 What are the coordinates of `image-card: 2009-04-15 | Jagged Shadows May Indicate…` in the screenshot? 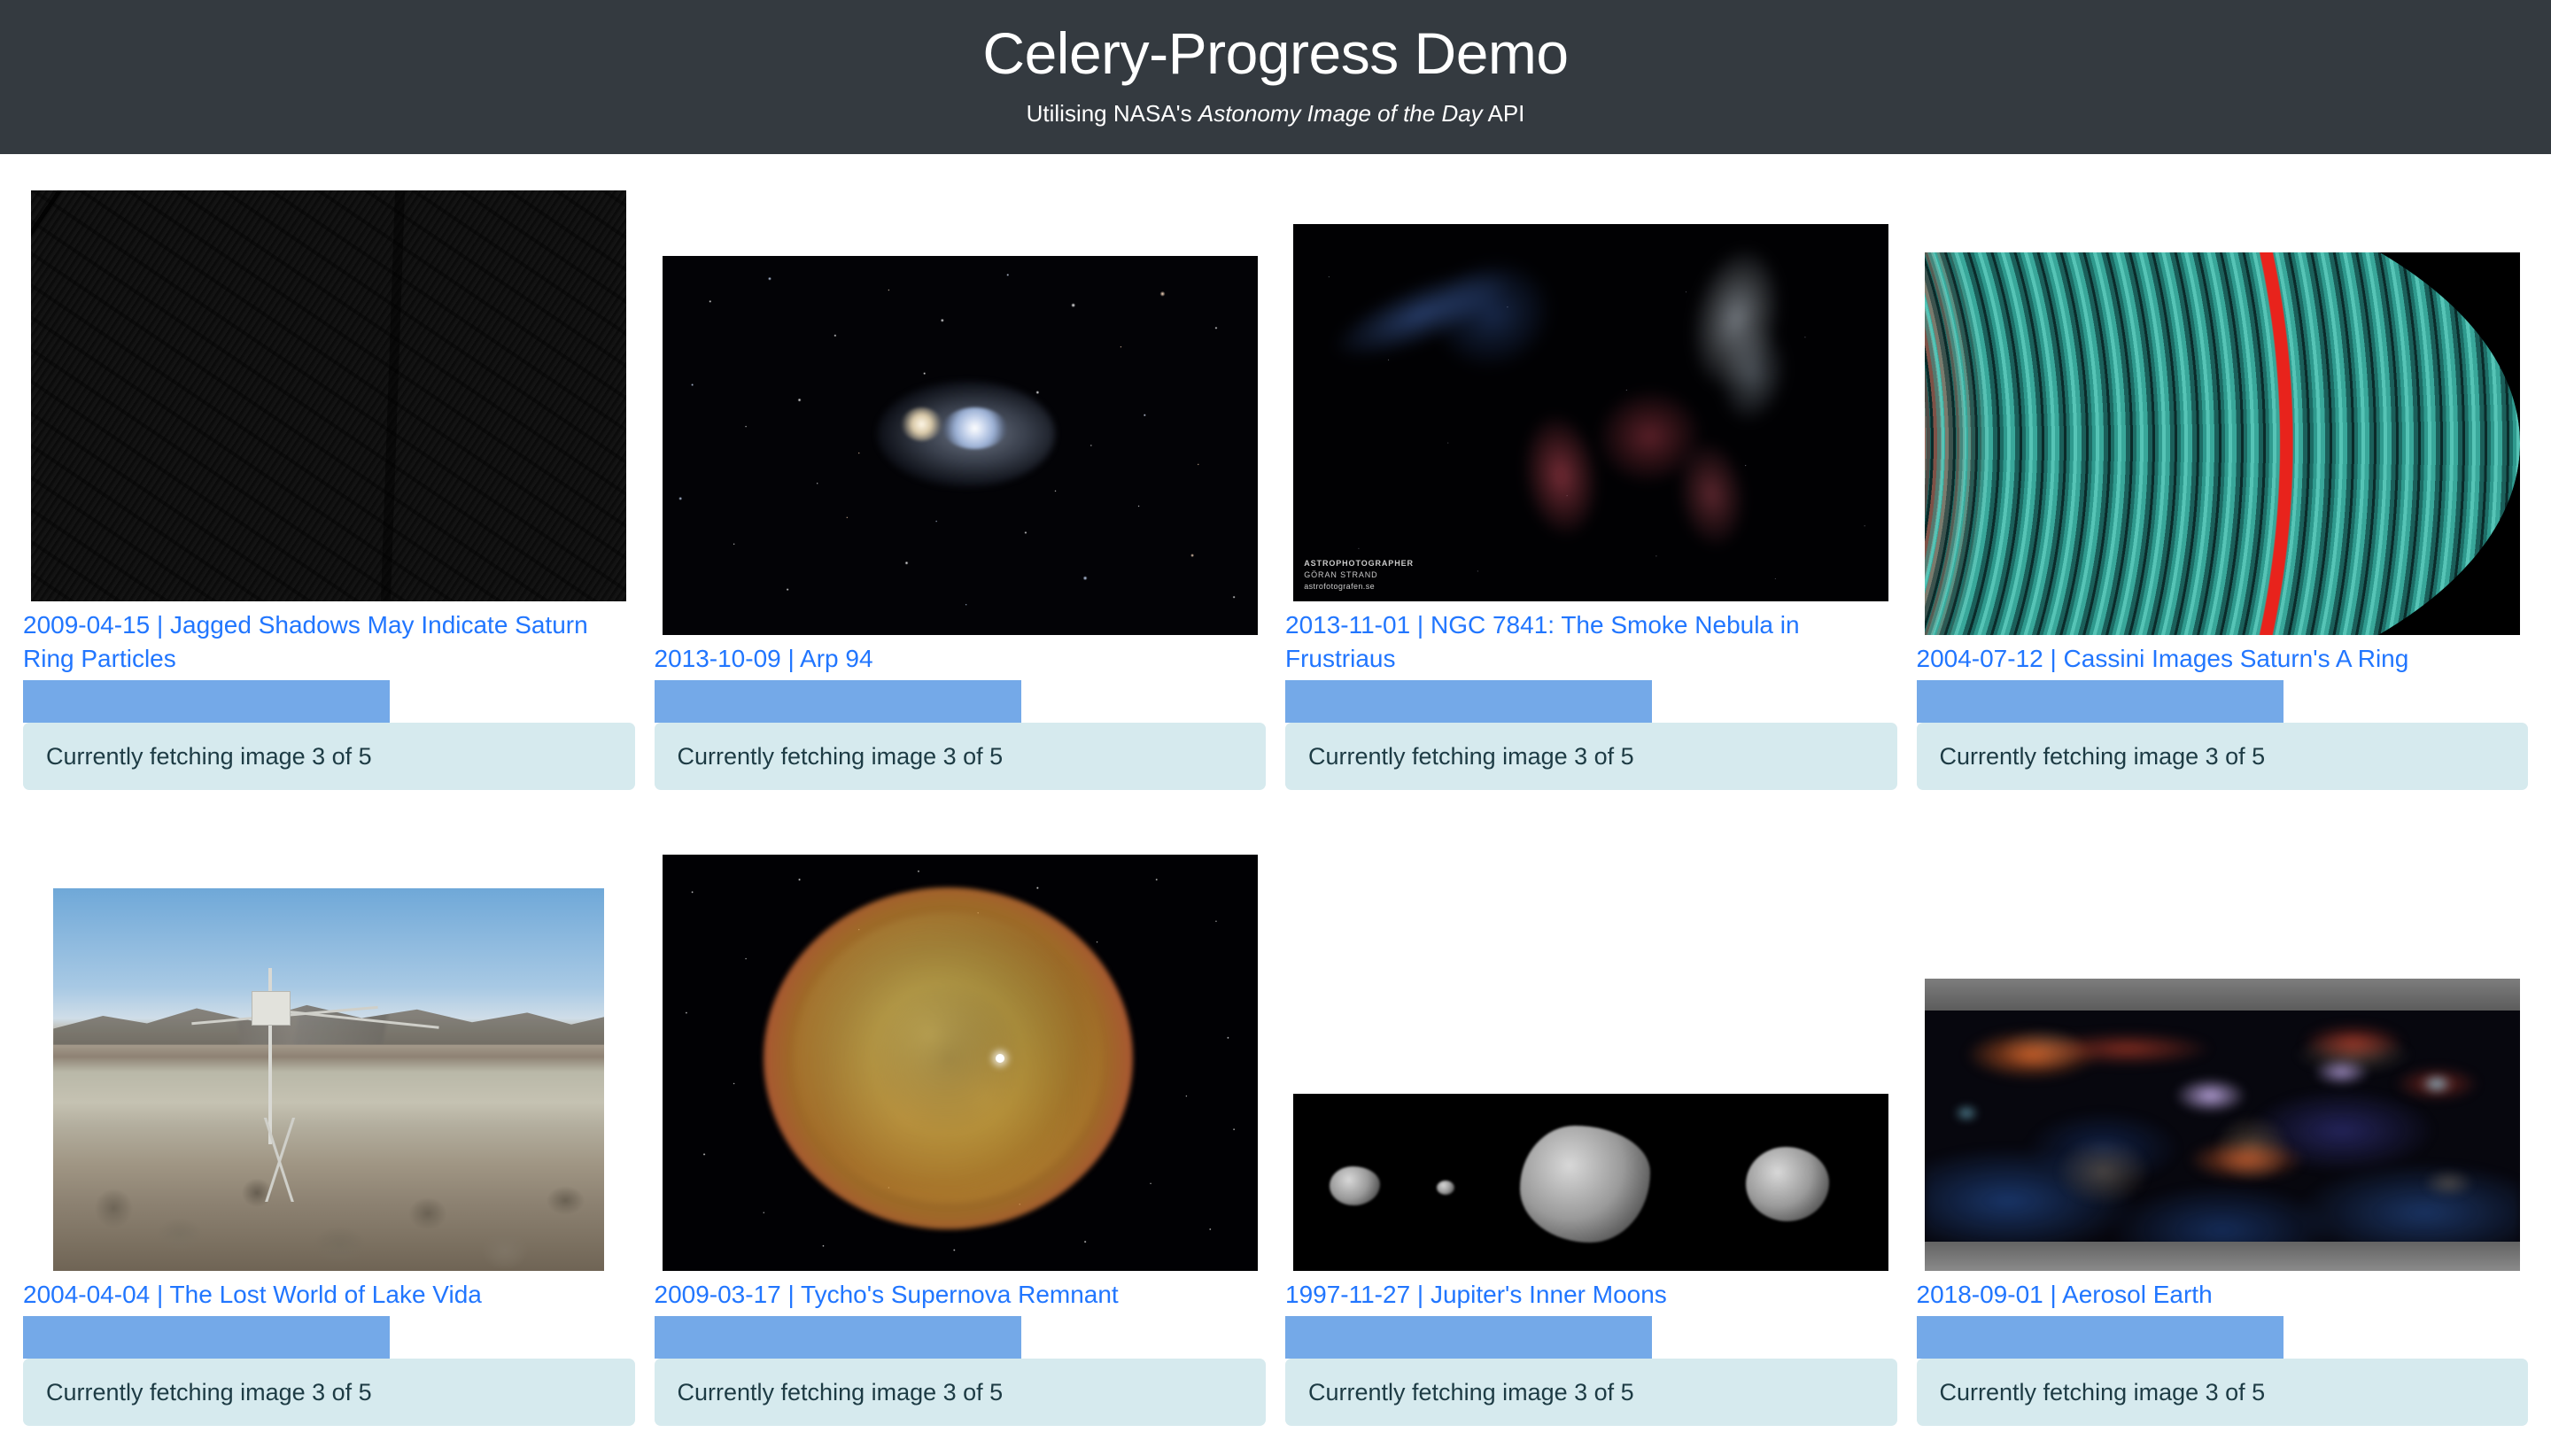 It's located at (329, 472).